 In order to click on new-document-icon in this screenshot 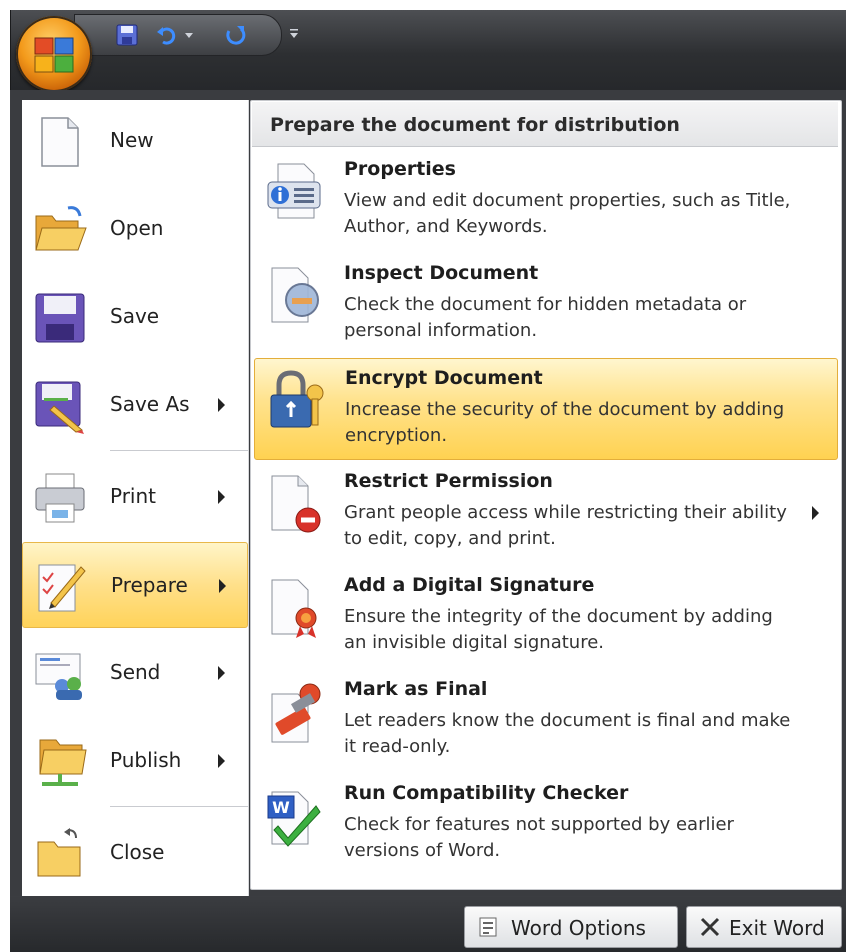, I will do `click(60, 142)`.